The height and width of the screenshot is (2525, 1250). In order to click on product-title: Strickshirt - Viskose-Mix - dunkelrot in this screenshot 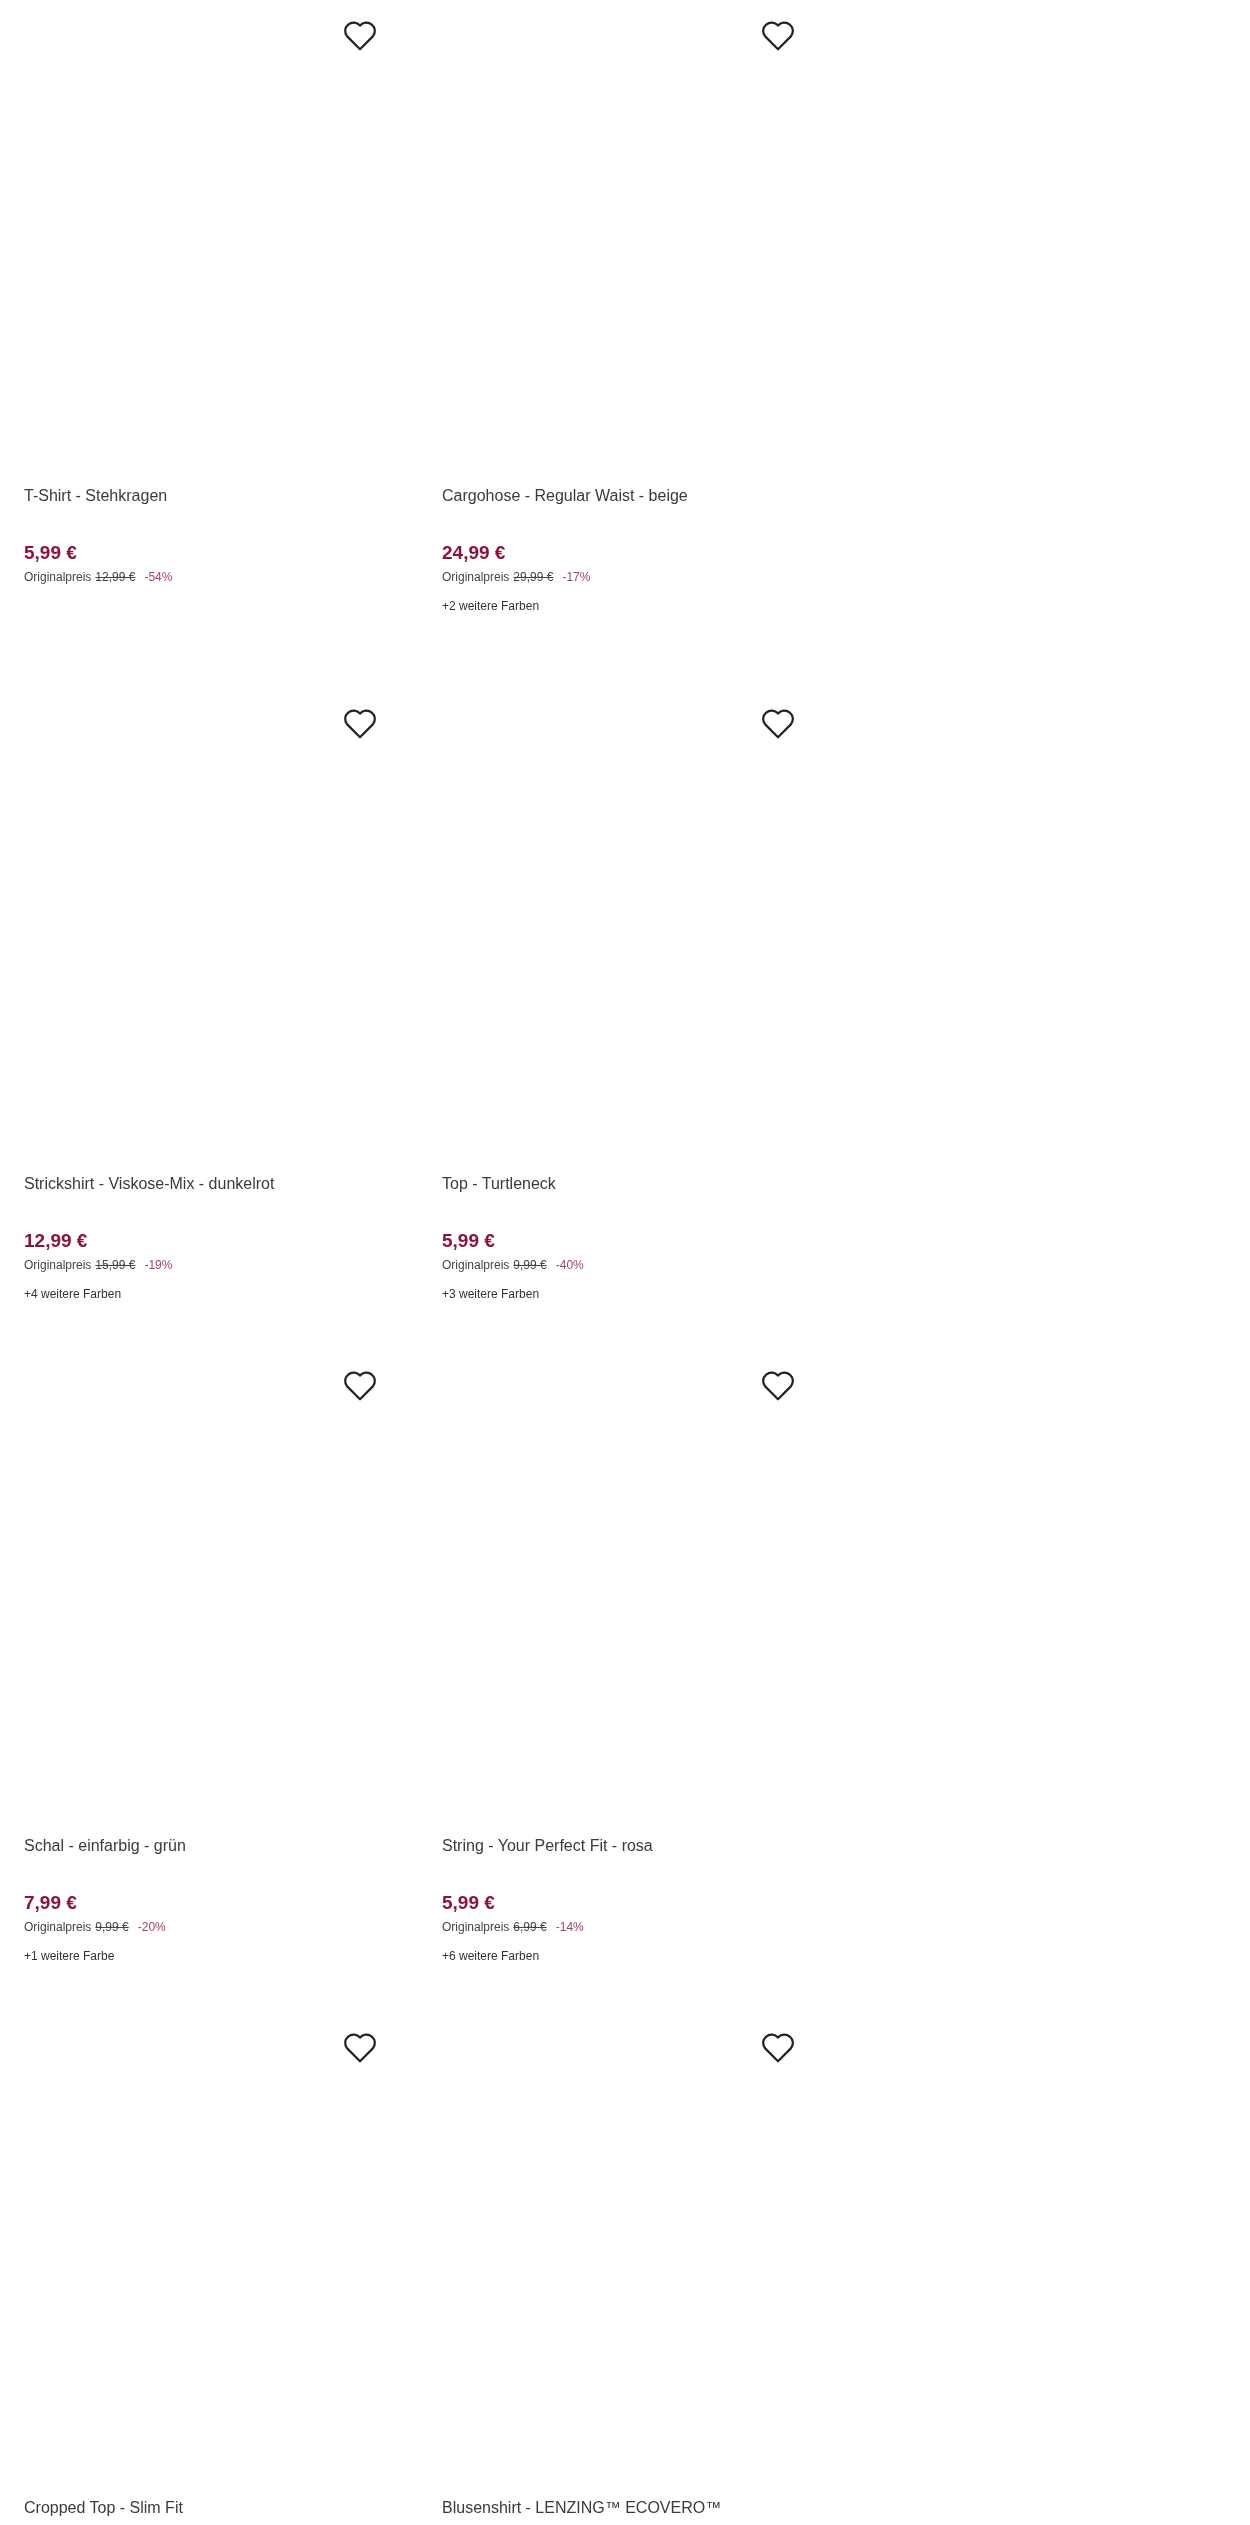, I will do `click(201, 1184)`.